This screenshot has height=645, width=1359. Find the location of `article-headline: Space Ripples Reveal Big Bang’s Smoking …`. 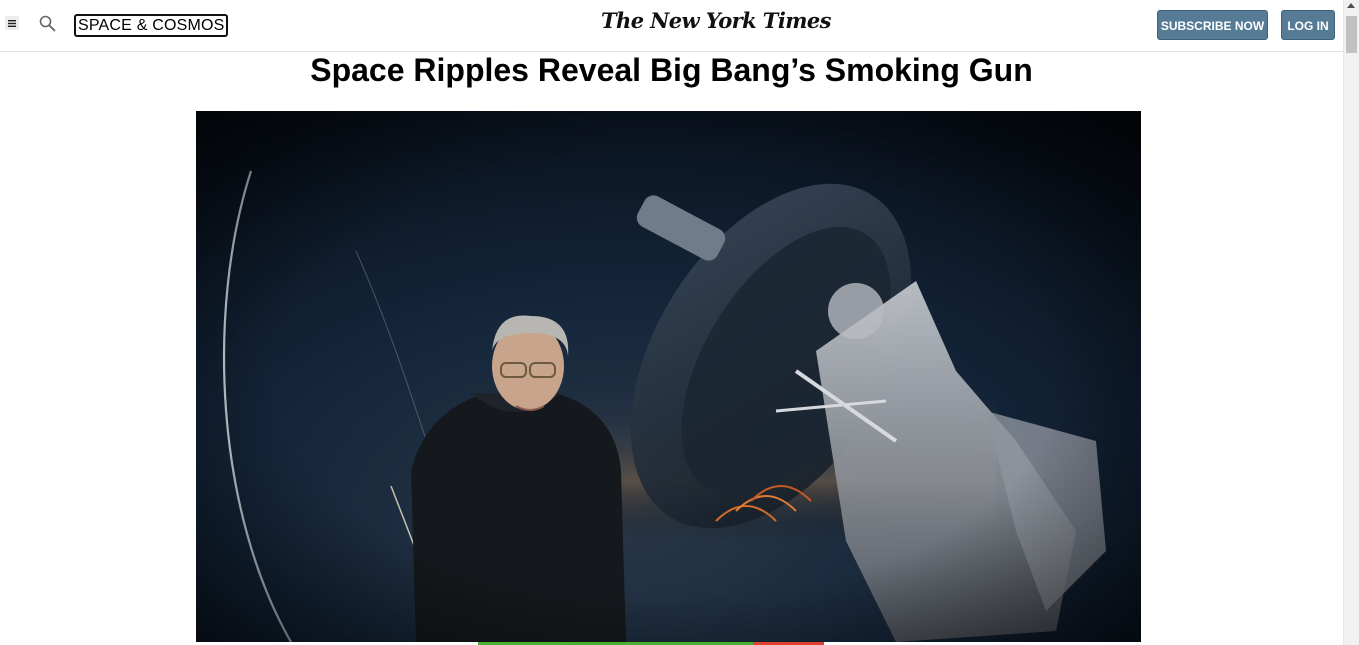

article-headline: Space Ripples Reveal Big Bang’s Smoking … is located at coordinates (671, 70).